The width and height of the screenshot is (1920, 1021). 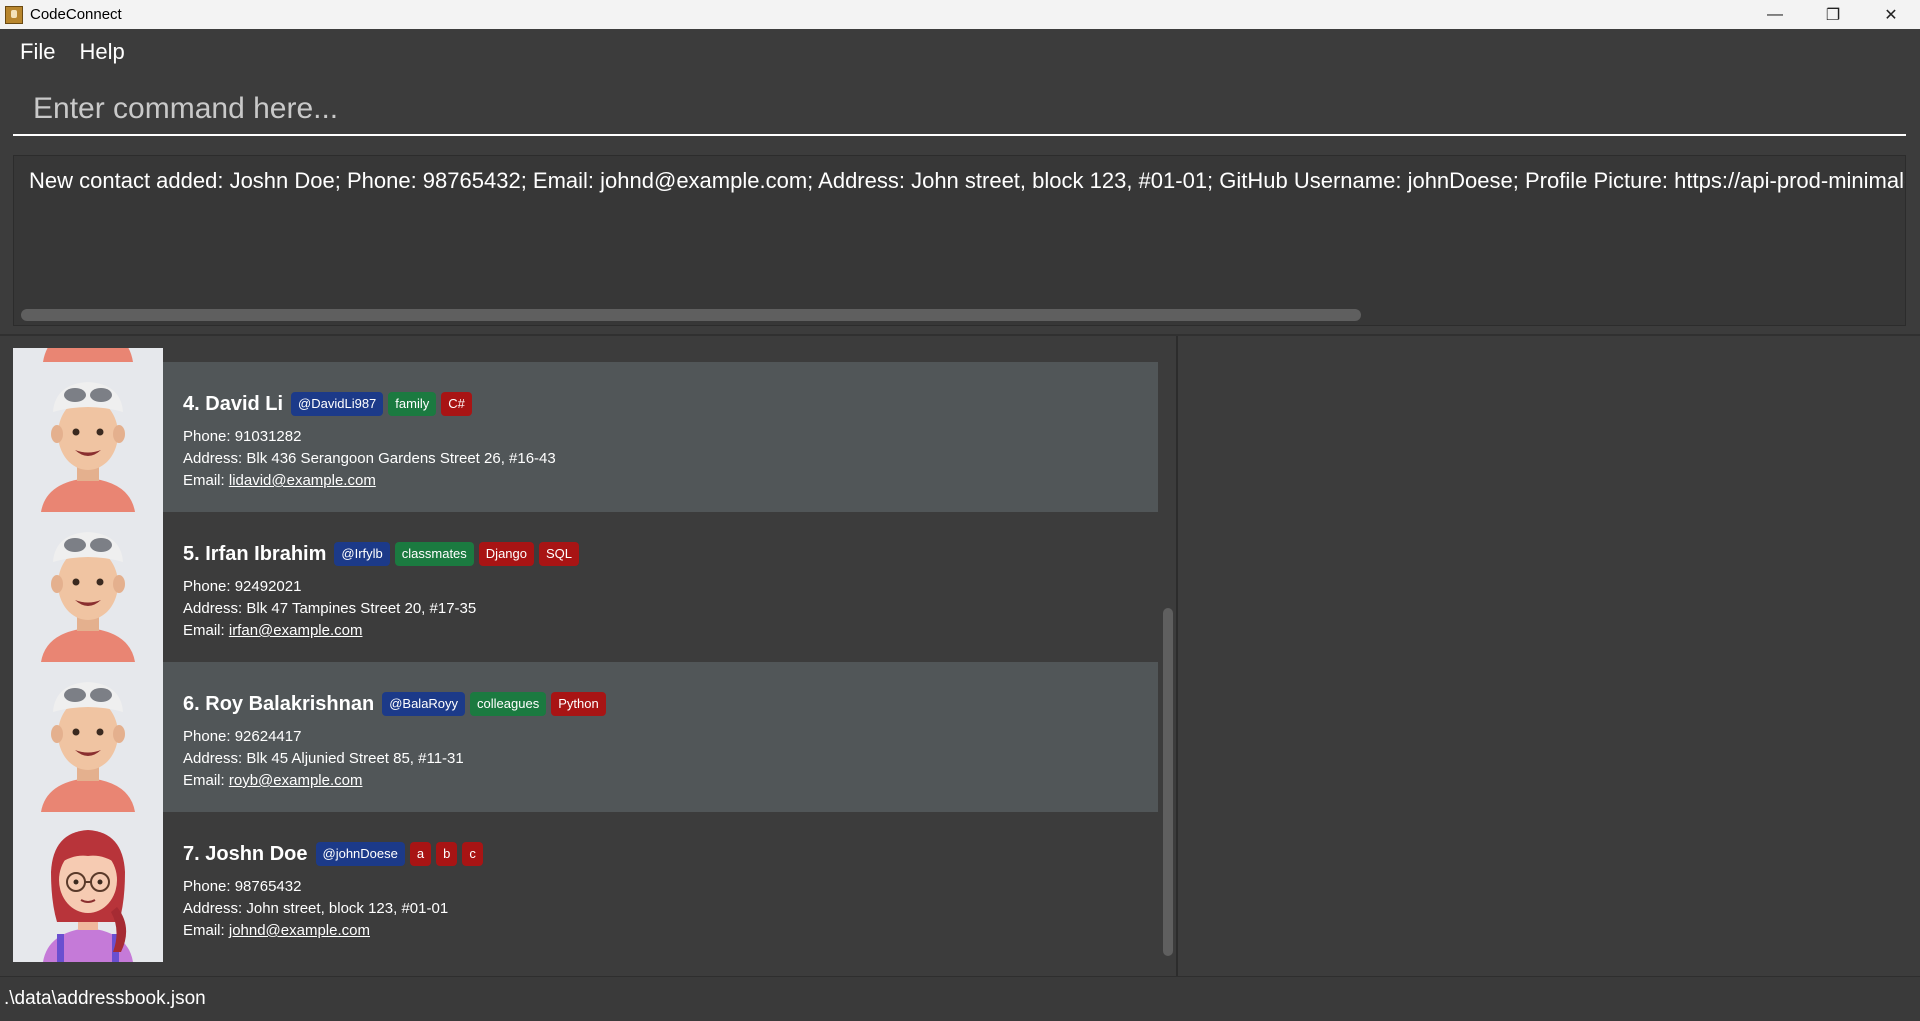 I want to click on status-bar: .\data\addressbook.json, so click(x=960, y=998).